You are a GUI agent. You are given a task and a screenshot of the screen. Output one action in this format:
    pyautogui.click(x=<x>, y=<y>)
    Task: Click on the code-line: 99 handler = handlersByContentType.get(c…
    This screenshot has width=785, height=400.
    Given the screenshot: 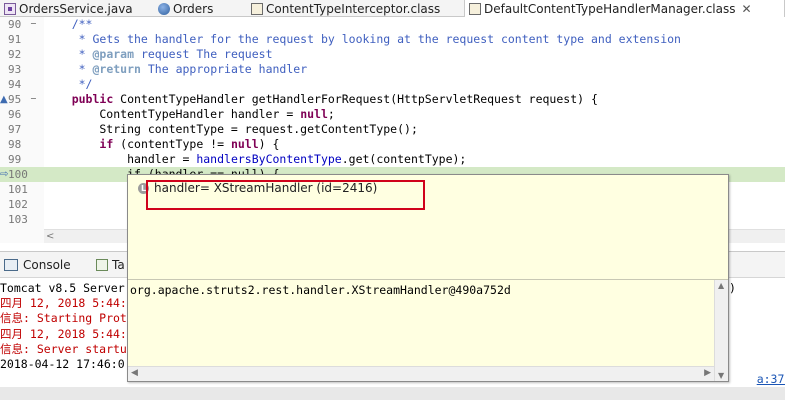 What is the action you would take?
    pyautogui.click(x=392, y=159)
    